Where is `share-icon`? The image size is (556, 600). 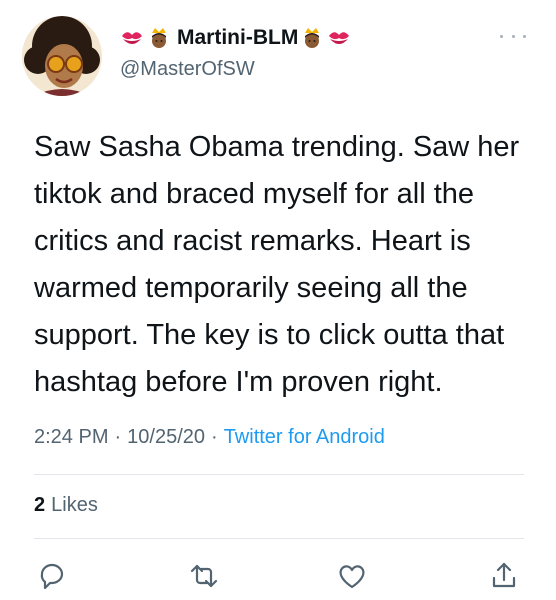
share-icon is located at coordinates (504, 576).